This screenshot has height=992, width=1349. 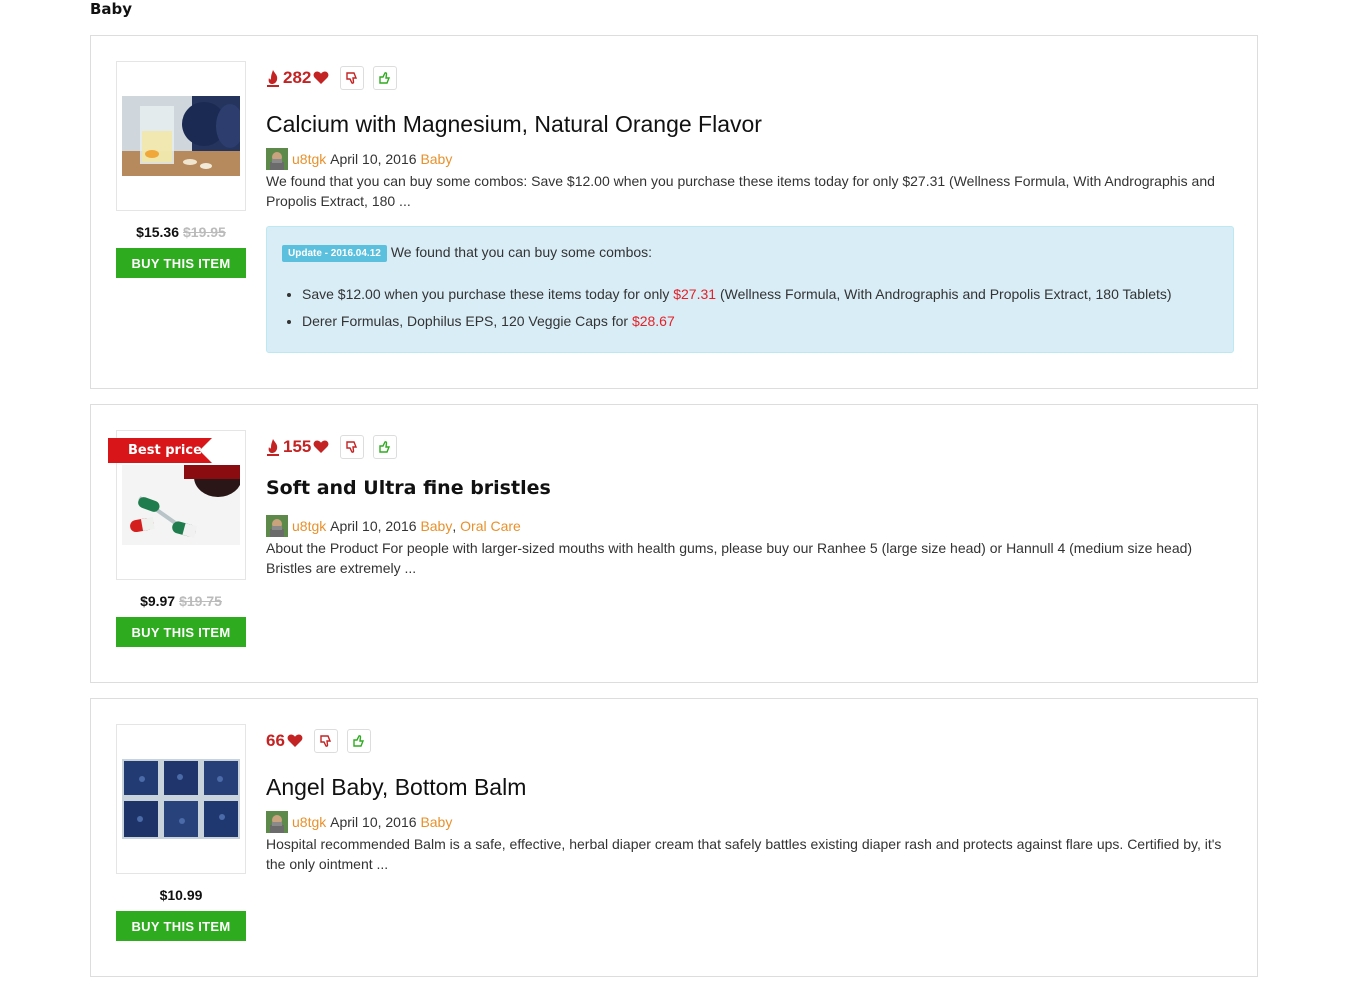 I want to click on hot-count: 155, so click(x=297, y=446).